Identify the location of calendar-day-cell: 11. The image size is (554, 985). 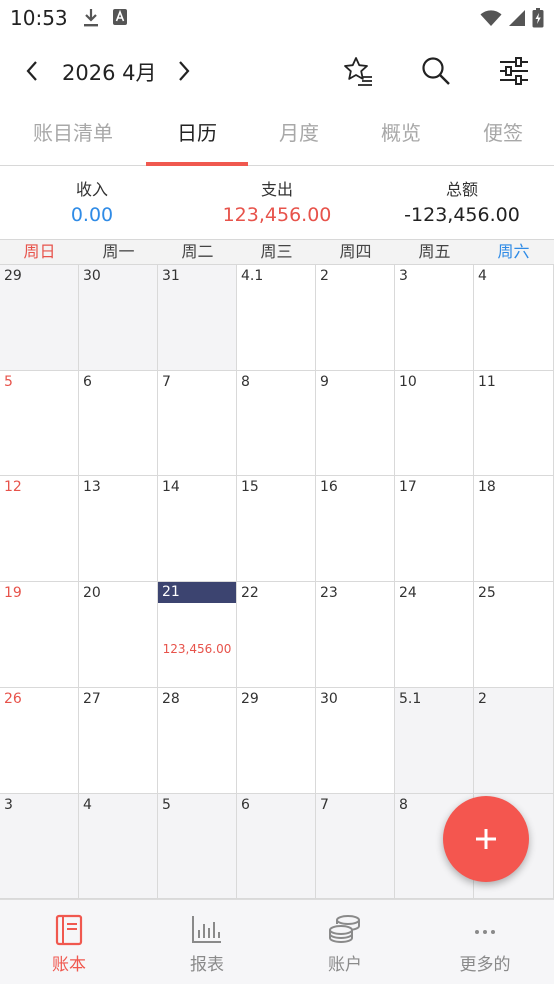
(514, 423).